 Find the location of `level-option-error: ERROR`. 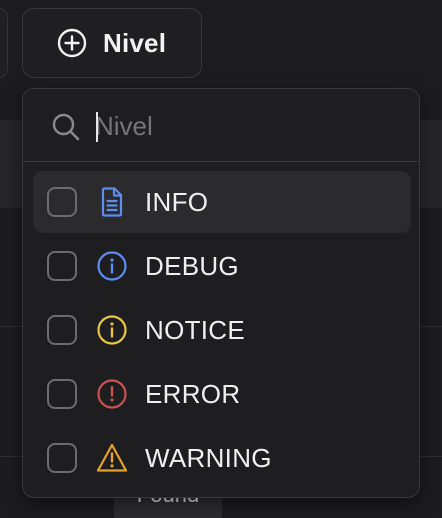

level-option-error: ERROR is located at coordinates (222, 394).